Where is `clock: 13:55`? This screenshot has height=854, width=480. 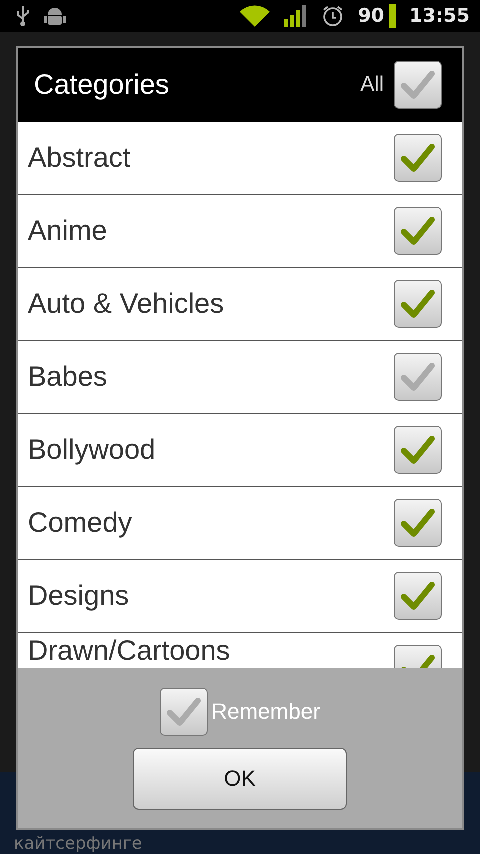 clock: 13:55 is located at coordinates (440, 16).